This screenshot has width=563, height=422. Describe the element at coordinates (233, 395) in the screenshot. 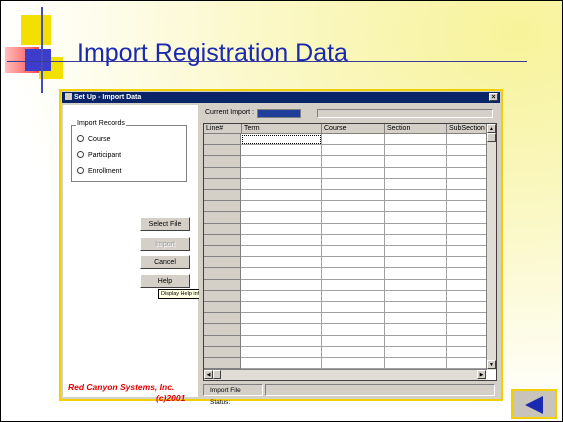

I see `import-file-status-label: Import File Status:` at that location.